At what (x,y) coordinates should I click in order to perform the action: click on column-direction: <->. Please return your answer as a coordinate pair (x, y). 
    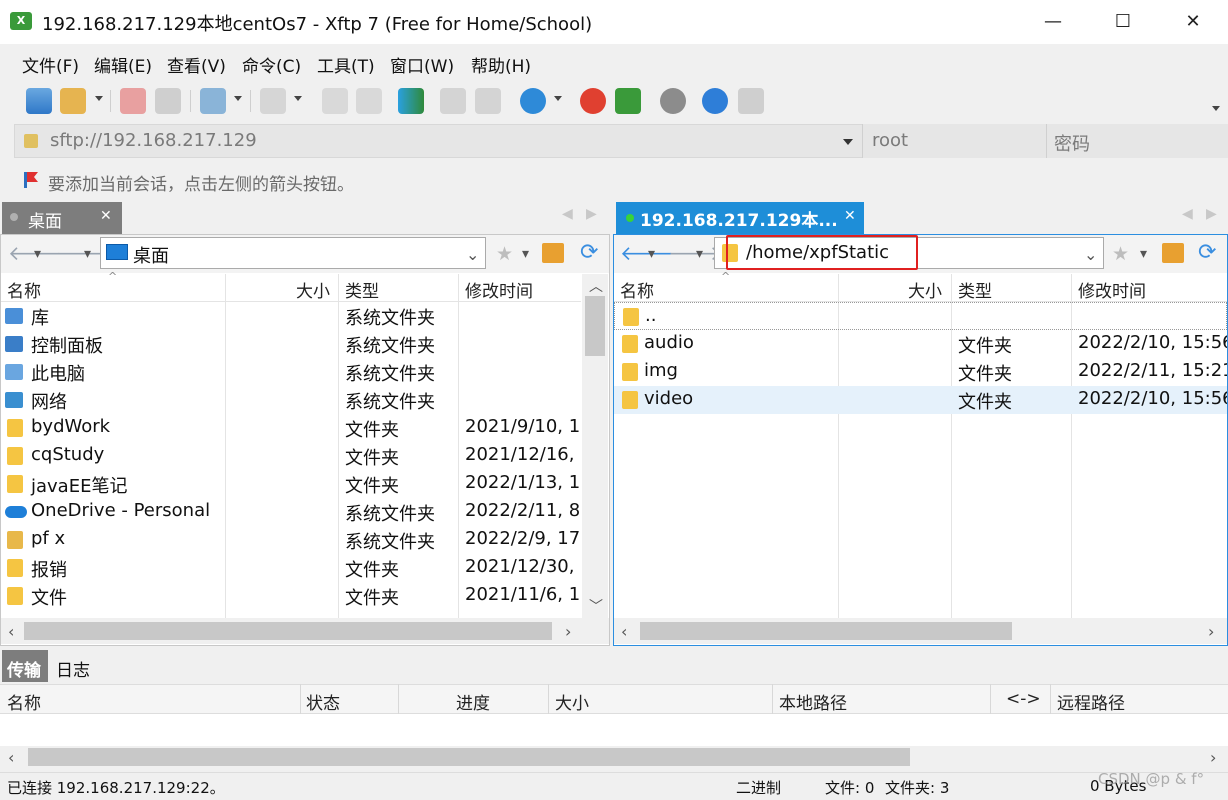
    Looking at the image, I should click on (1023, 699).